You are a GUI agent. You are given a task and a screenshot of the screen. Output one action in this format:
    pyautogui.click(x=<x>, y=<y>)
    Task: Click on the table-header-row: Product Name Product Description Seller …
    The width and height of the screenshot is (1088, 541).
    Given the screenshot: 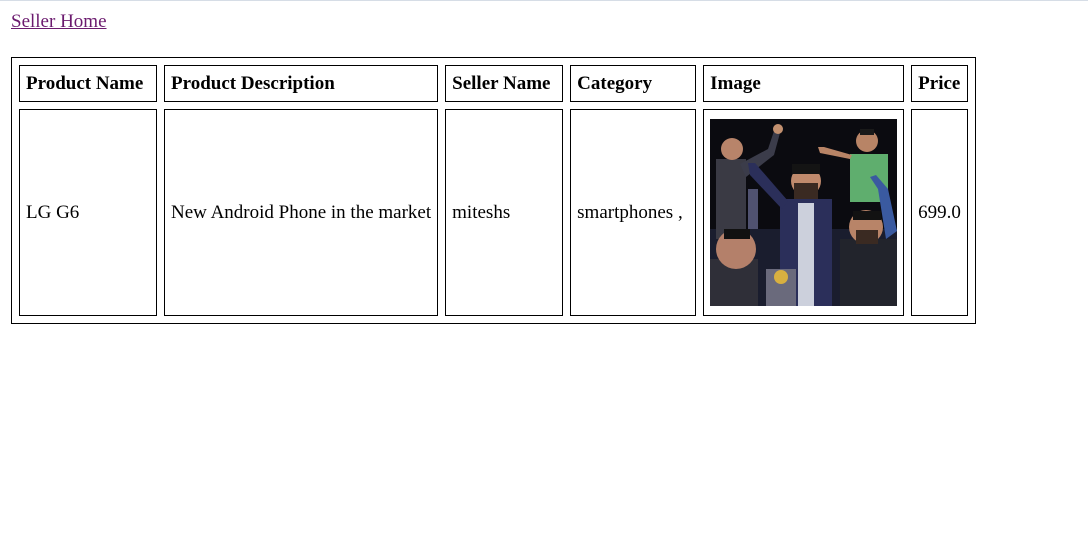 What is the action you would take?
    pyautogui.click(x=493, y=83)
    